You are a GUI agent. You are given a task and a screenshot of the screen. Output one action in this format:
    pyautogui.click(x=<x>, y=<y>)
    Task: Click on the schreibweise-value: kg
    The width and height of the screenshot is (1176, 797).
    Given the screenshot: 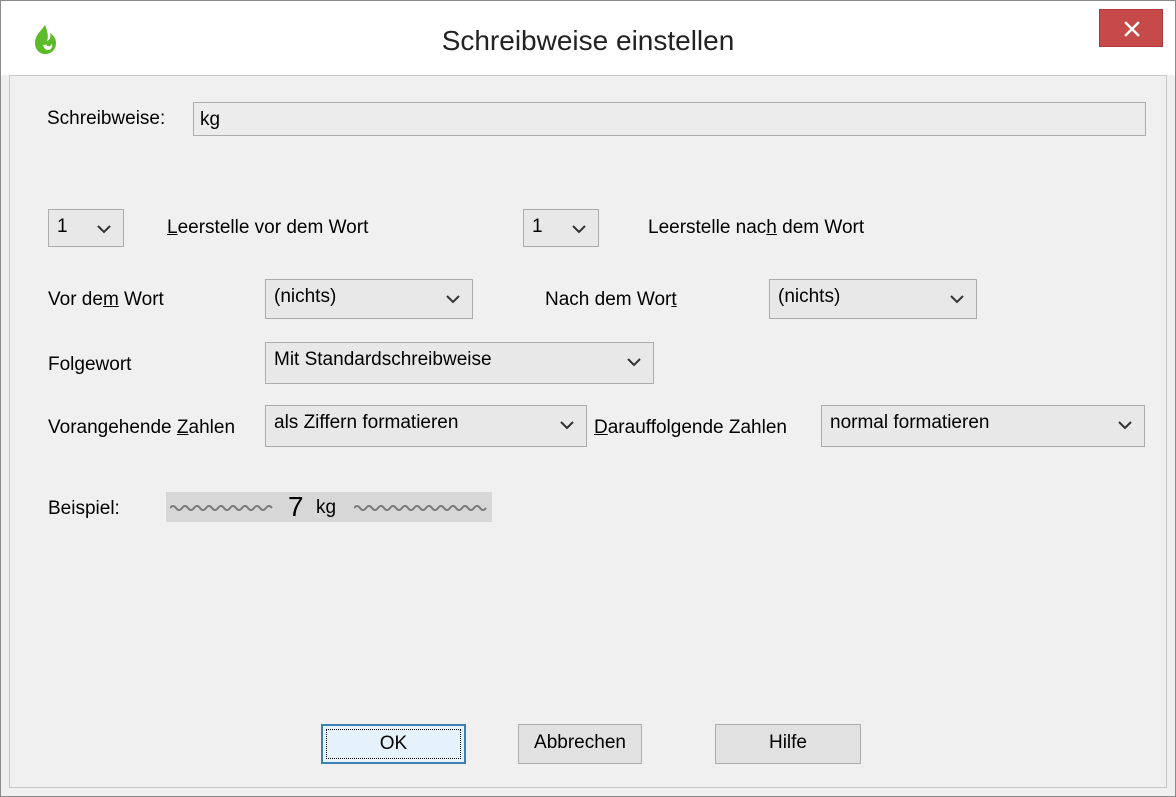 What is the action you would take?
    pyautogui.click(x=210, y=119)
    